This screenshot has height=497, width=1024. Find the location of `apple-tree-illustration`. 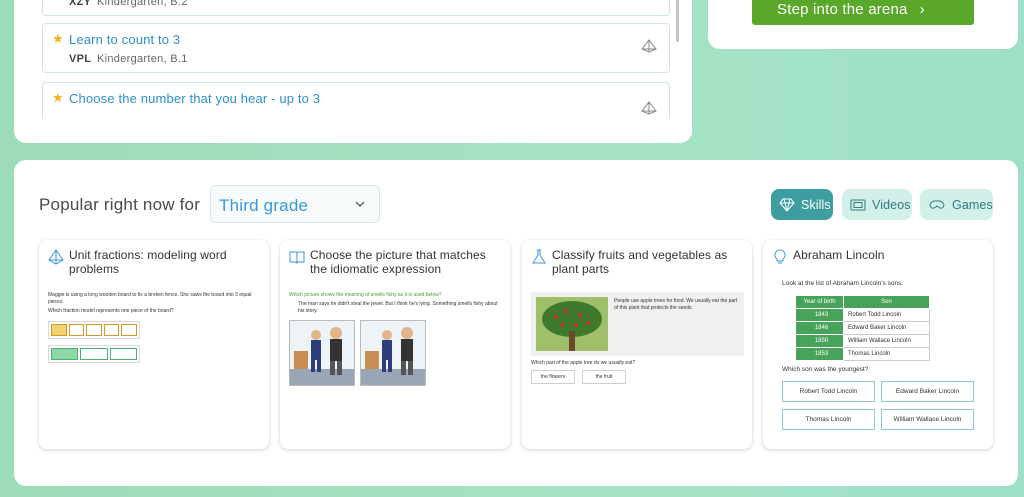

apple-tree-illustration is located at coordinates (572, 324).